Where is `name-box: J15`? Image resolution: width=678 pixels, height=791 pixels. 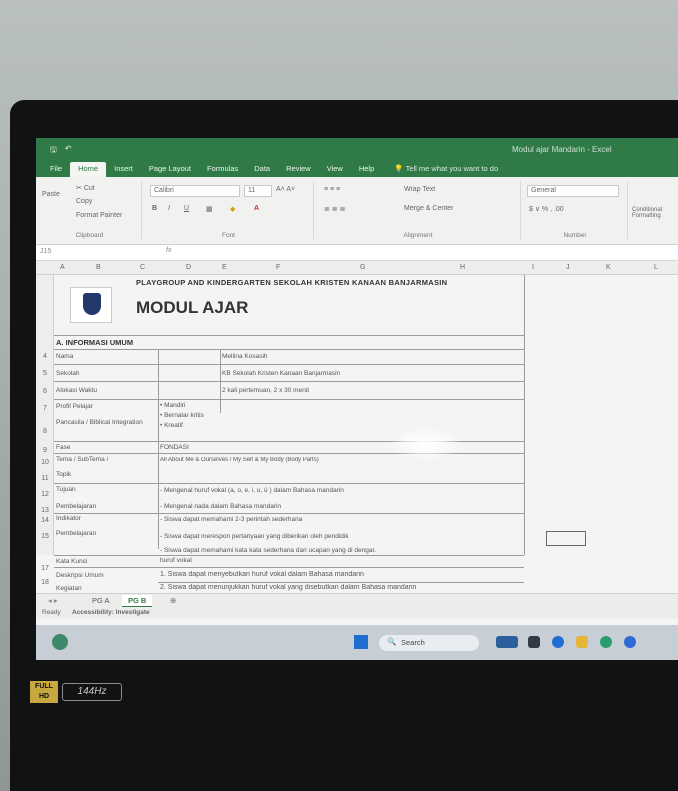 name-box: J15 is located at coordinates (45, 251).